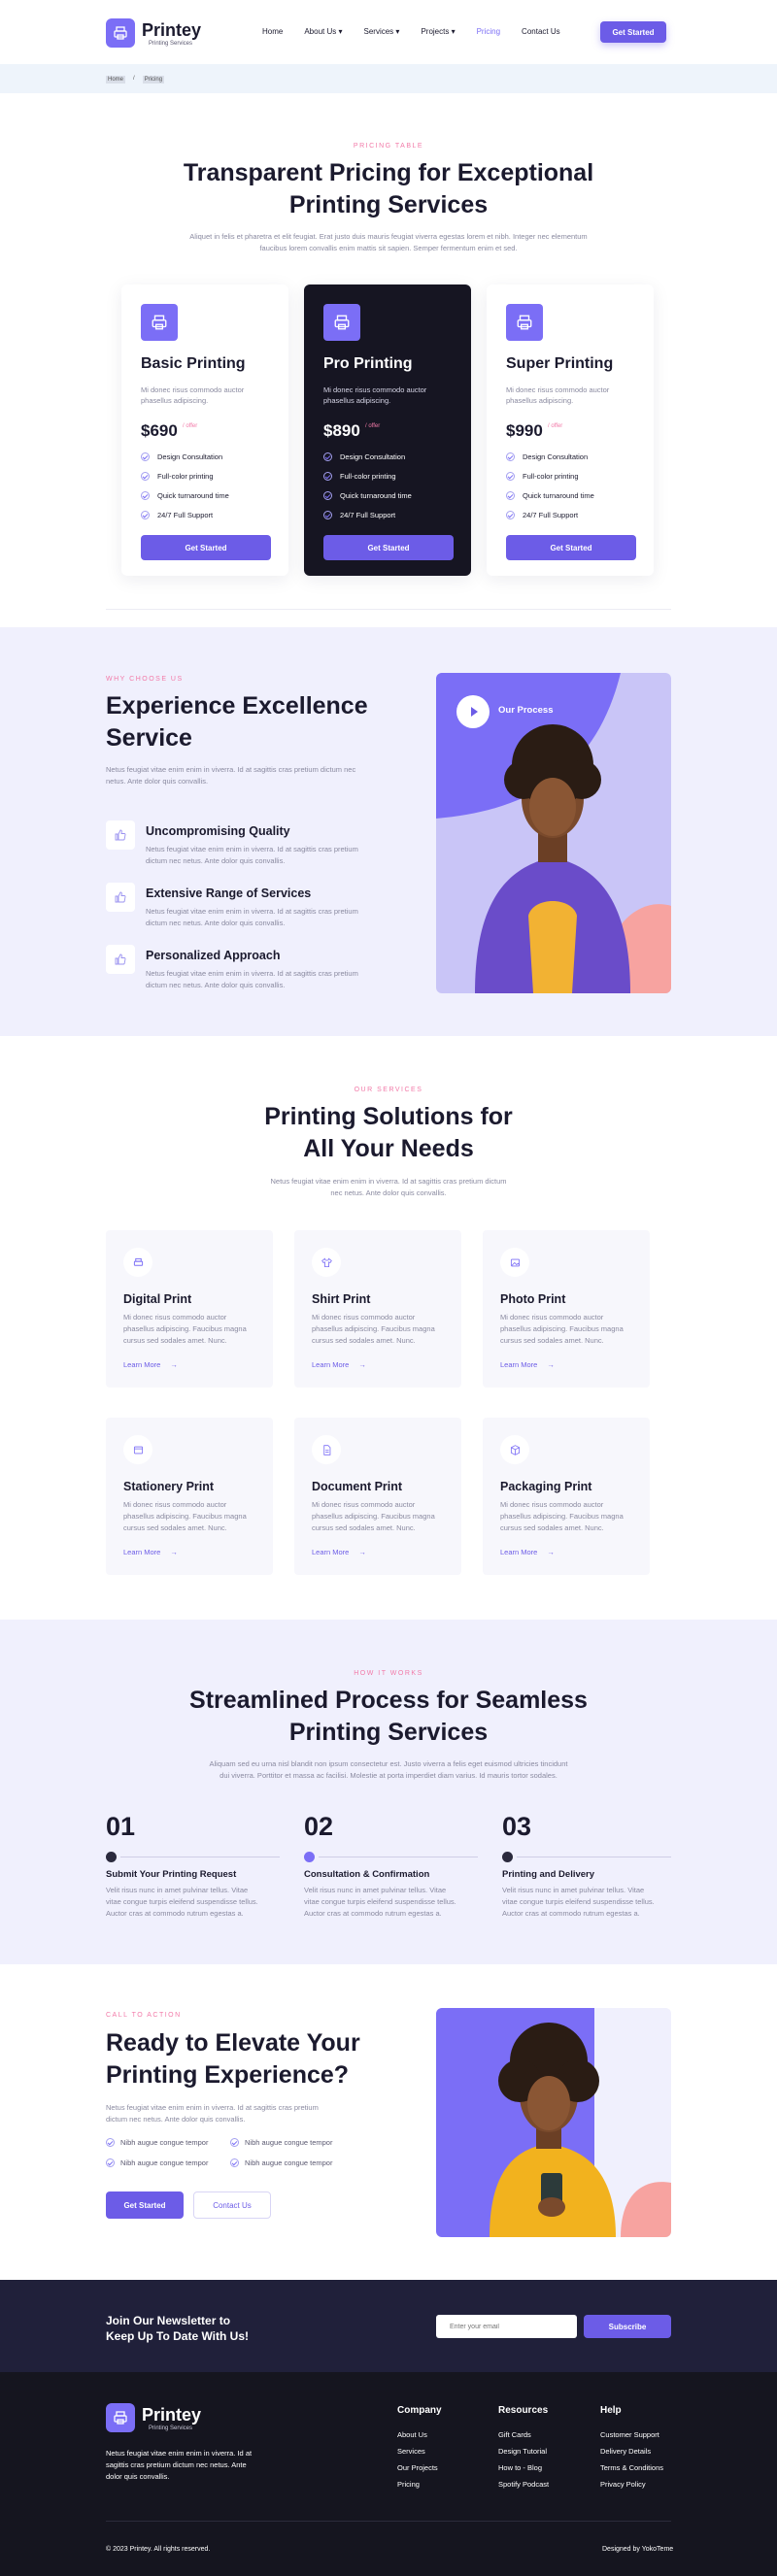 The width and height of the screenshot is (777, 2576). I want to click on footer-link: Gift Cards, so click(514, 2435).